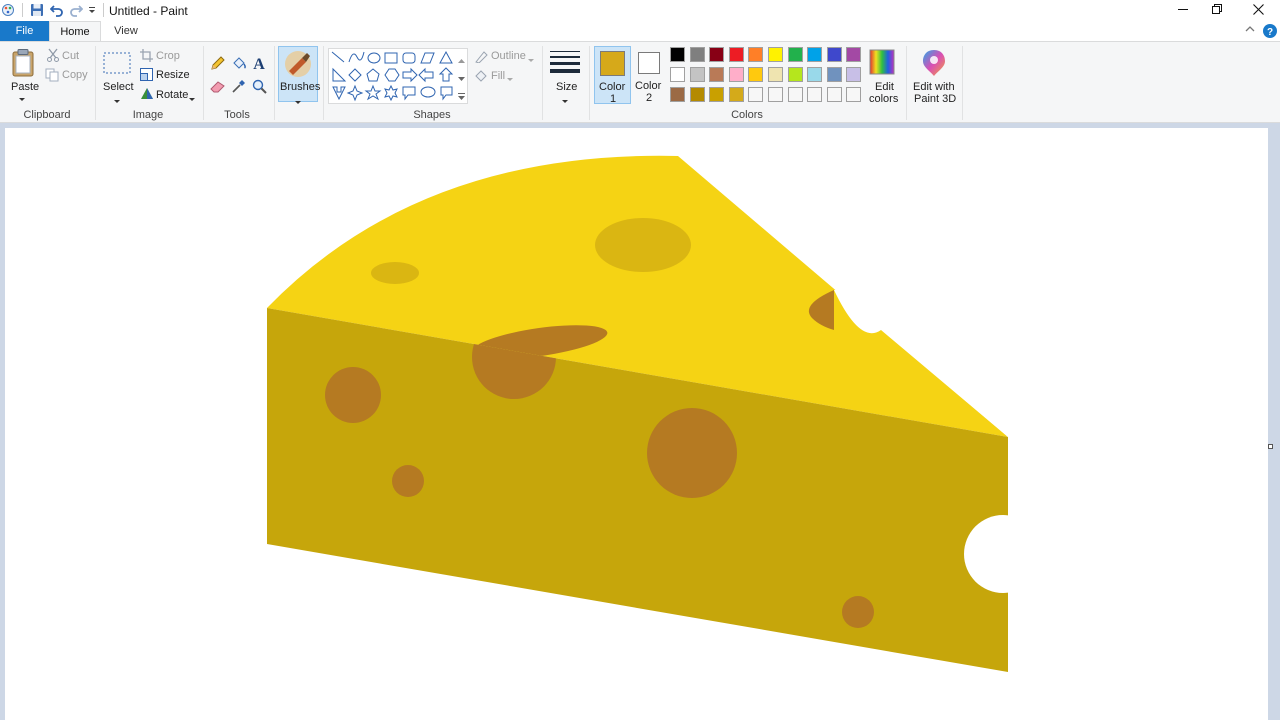 Image resolution: width=1280 pixels, height=723 pixels. What do you see at coordinates (259, 64) in the screenshot?
I see `text-tool-icon: A` at bounding box center [259, 64].